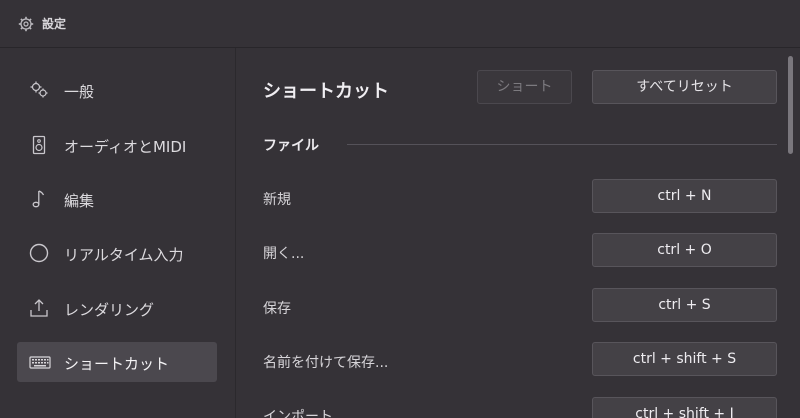  Describe the element at coordinates (684, 407) in the screenshot. I see `shortcut-button-import: ctrl + shift + I` at that location.